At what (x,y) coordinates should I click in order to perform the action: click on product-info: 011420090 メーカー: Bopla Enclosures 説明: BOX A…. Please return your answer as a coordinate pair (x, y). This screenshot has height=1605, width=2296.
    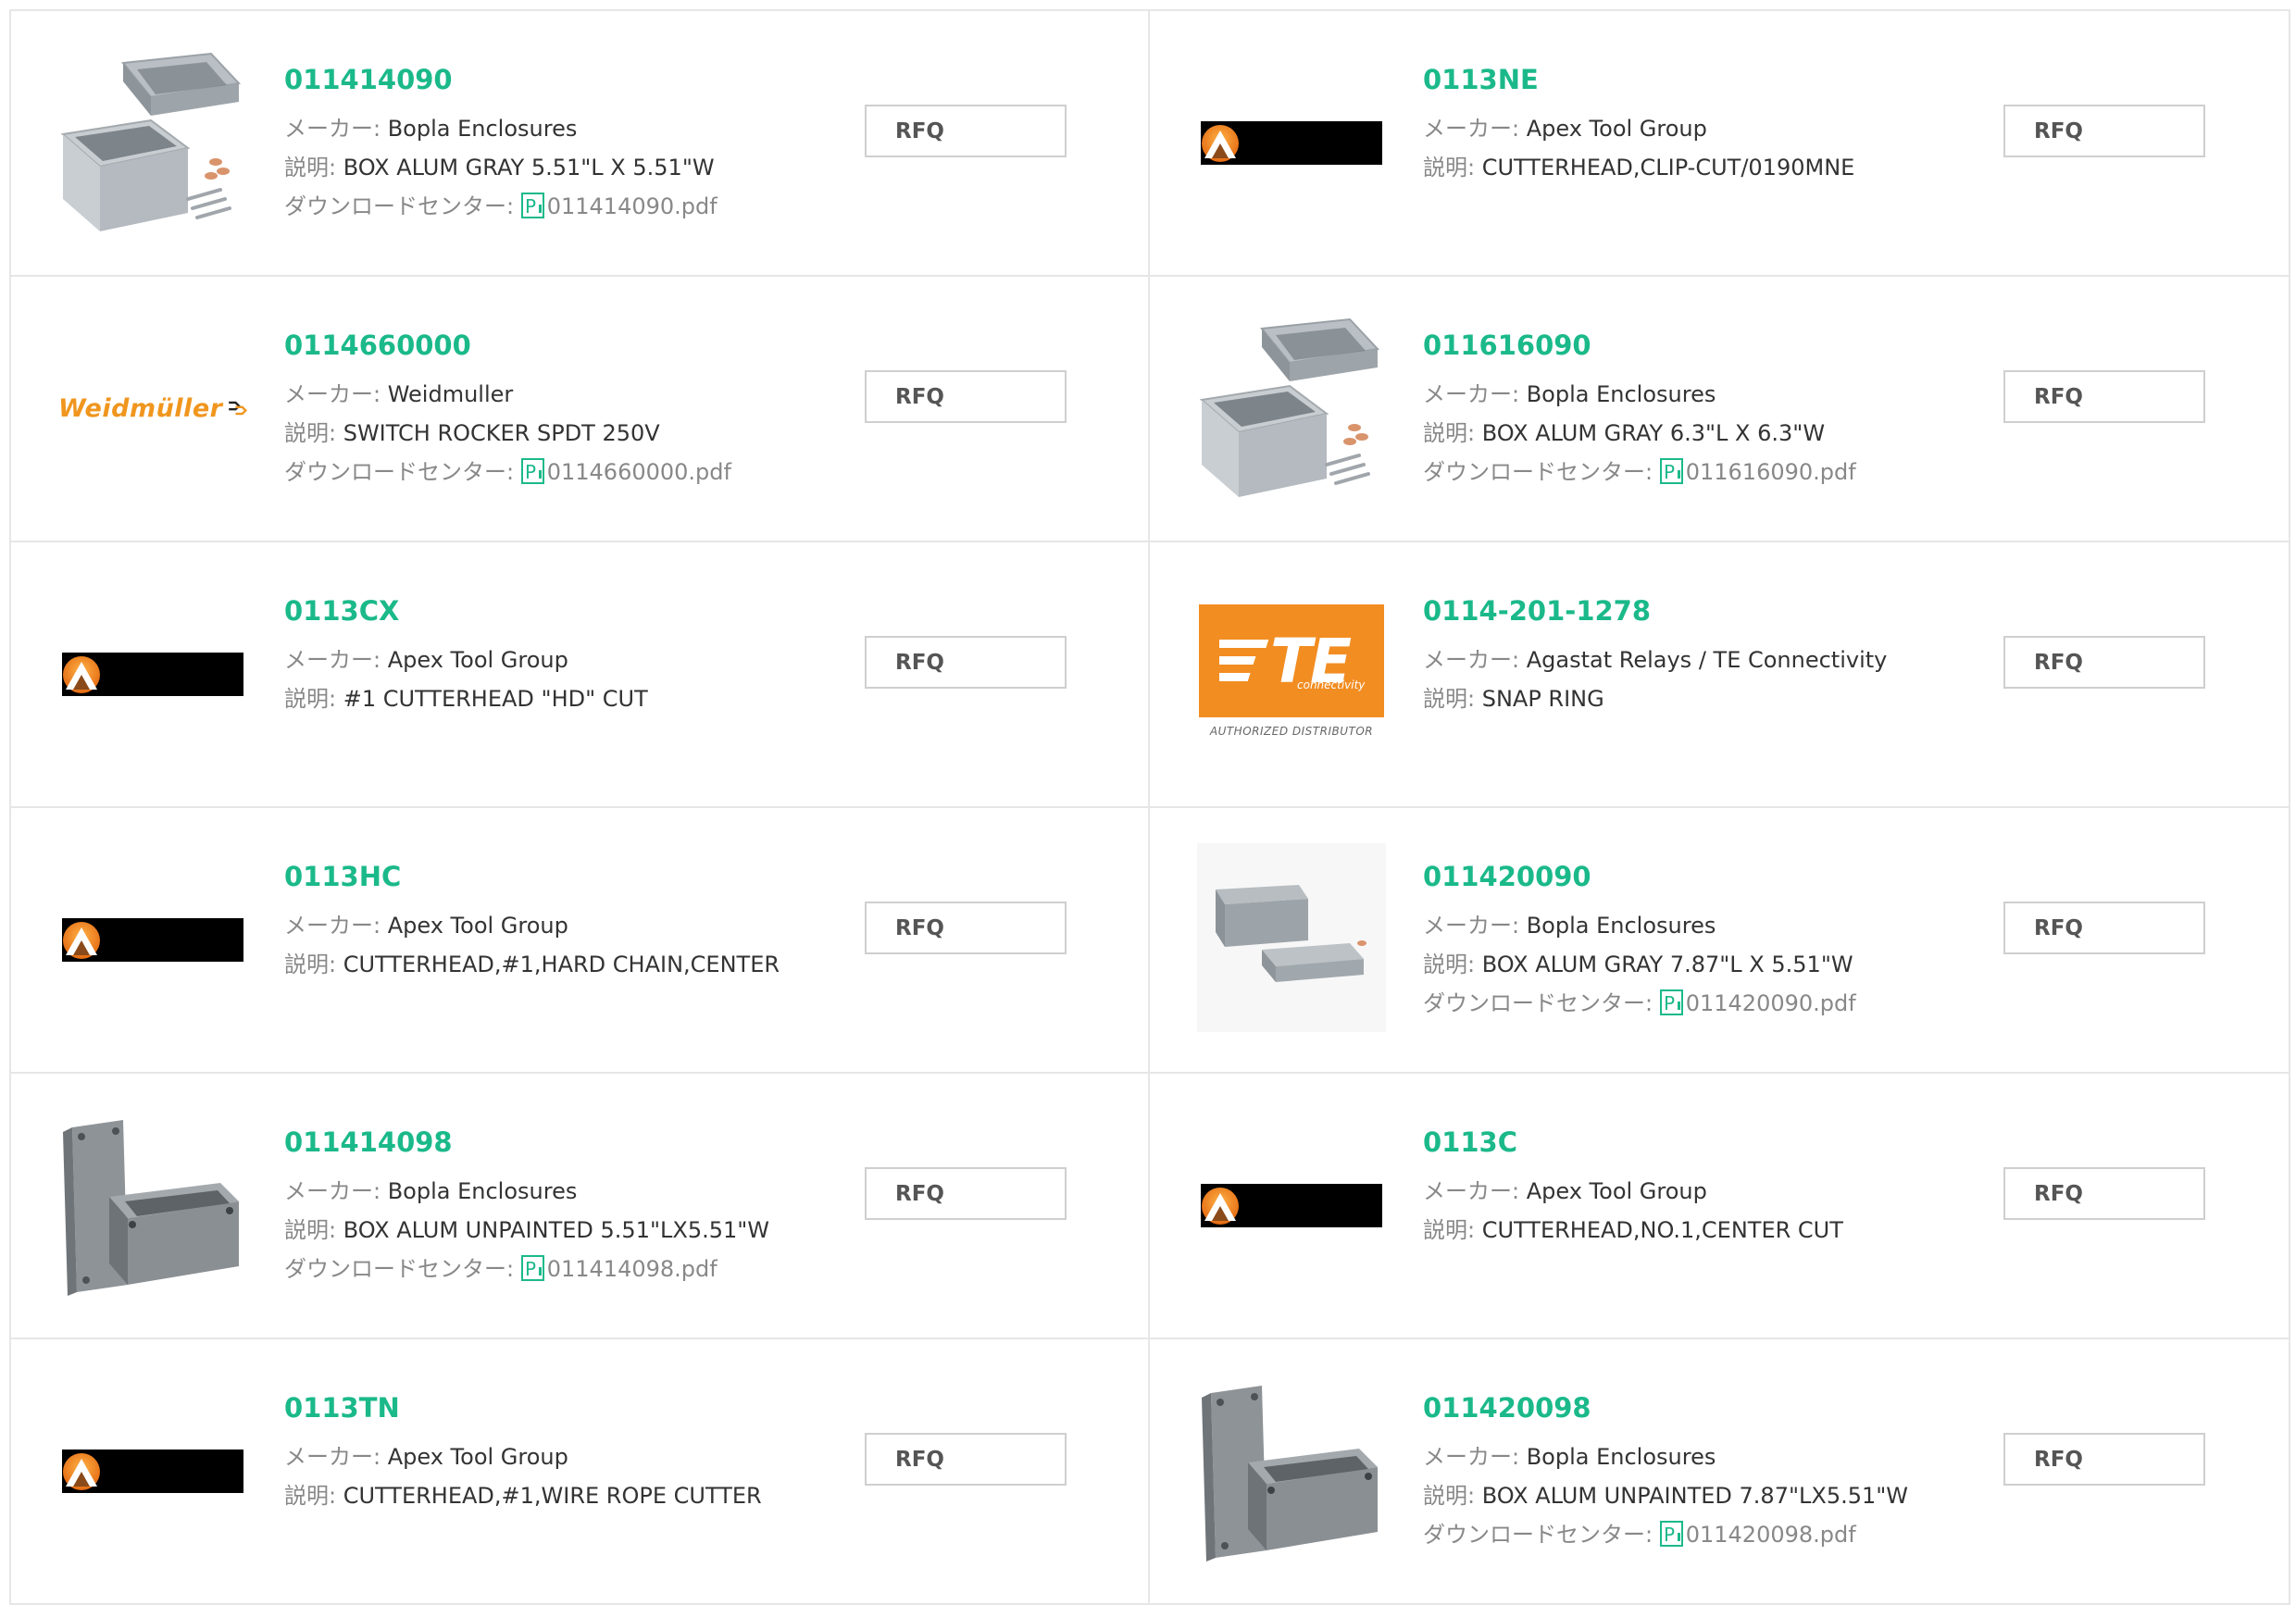
    Looking at the image, I should click on (1700, 941).